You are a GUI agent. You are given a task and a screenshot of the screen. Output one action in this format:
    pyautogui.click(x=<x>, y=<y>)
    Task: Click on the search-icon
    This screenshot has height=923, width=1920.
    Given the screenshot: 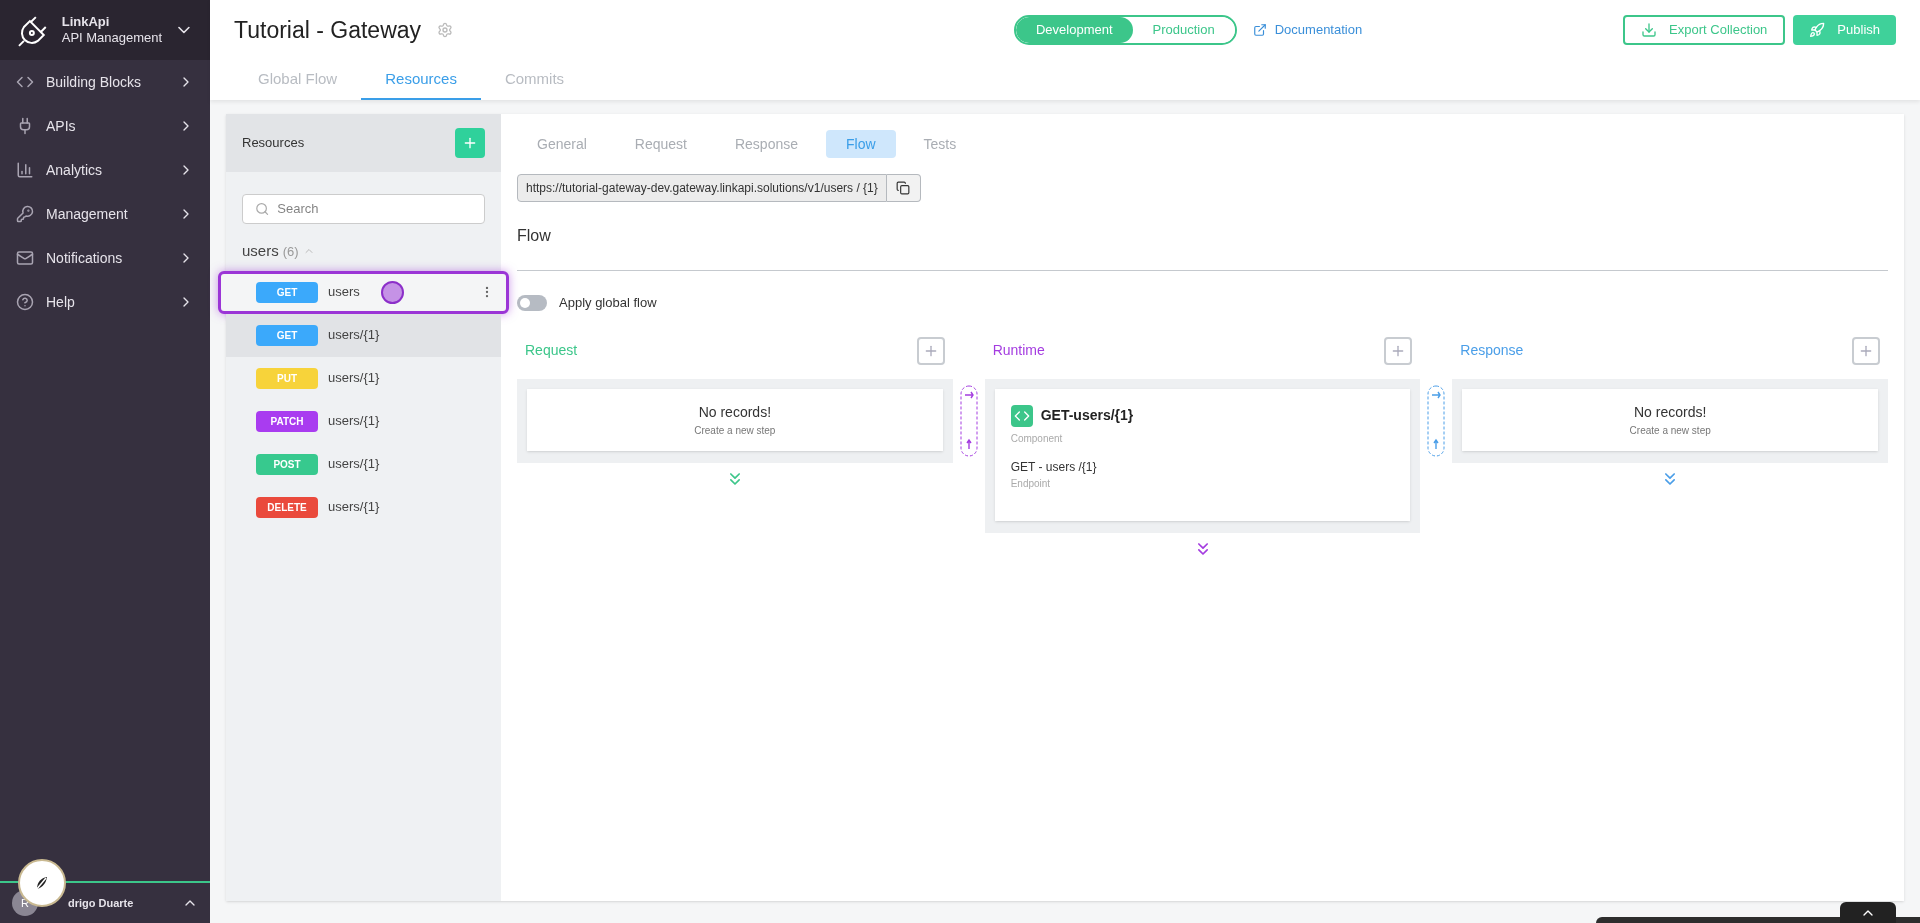 What is the action you would take?
    pyautogui.click(x=262, y=209)
    